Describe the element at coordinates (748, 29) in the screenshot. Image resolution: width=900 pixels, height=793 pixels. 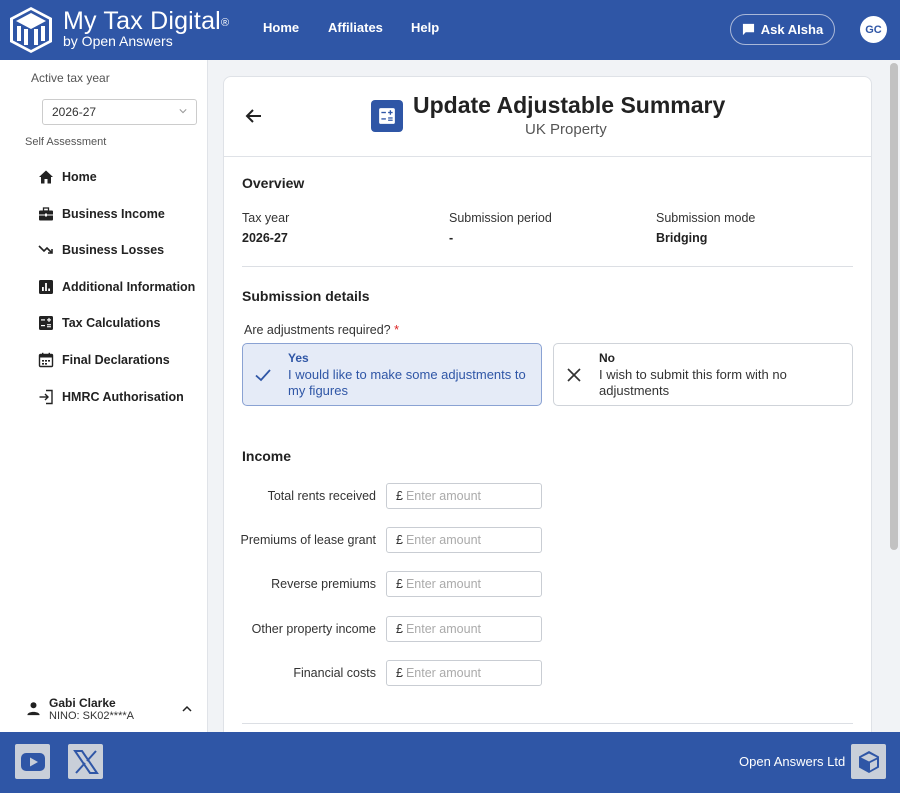
I see `chat-icon` at that location.